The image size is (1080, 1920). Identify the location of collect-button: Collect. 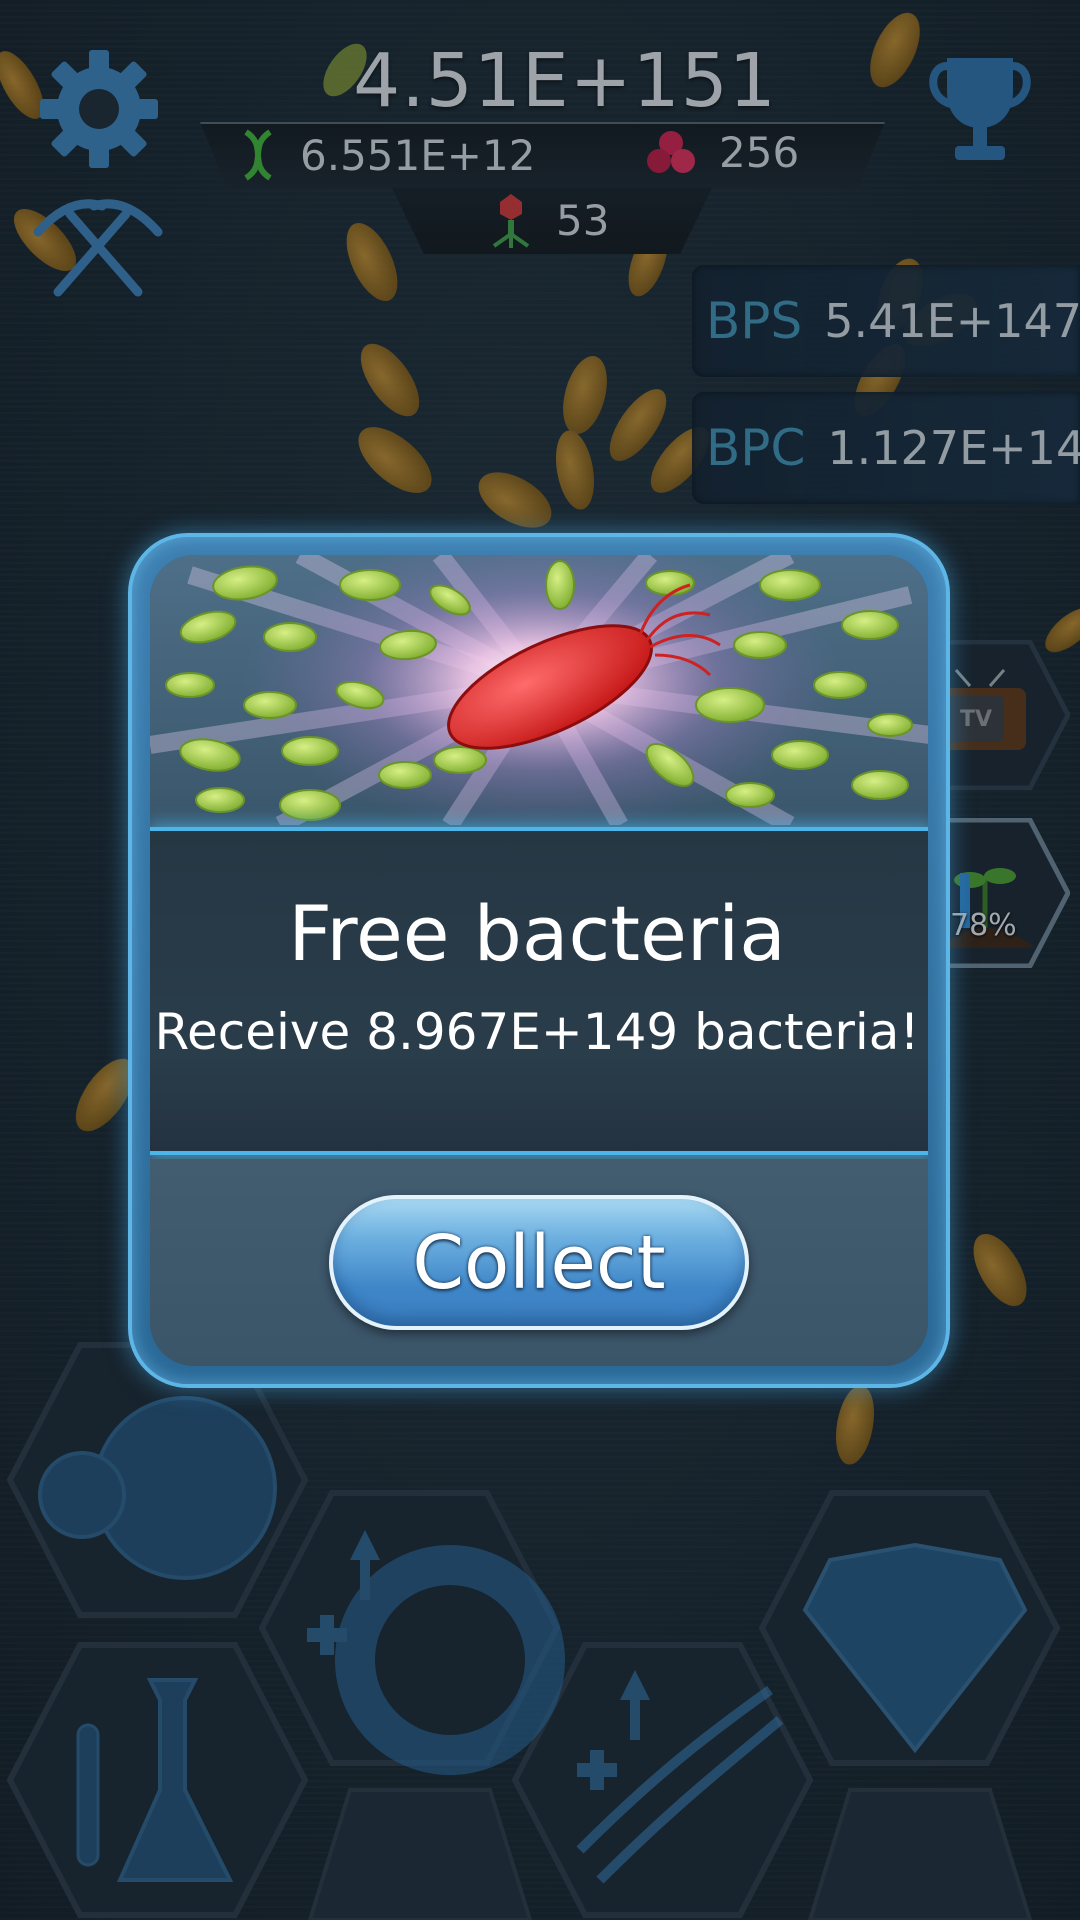
(539, 1262).